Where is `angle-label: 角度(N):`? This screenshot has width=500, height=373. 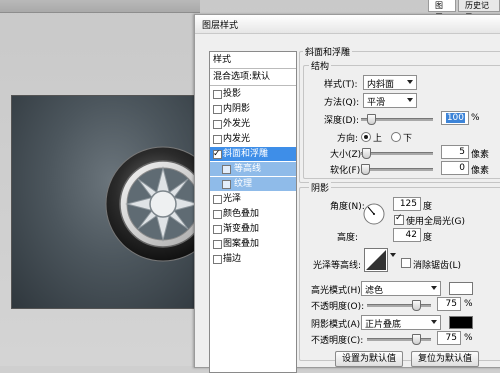 angle-label: 角度(N): is located at coordinates (347, 207).